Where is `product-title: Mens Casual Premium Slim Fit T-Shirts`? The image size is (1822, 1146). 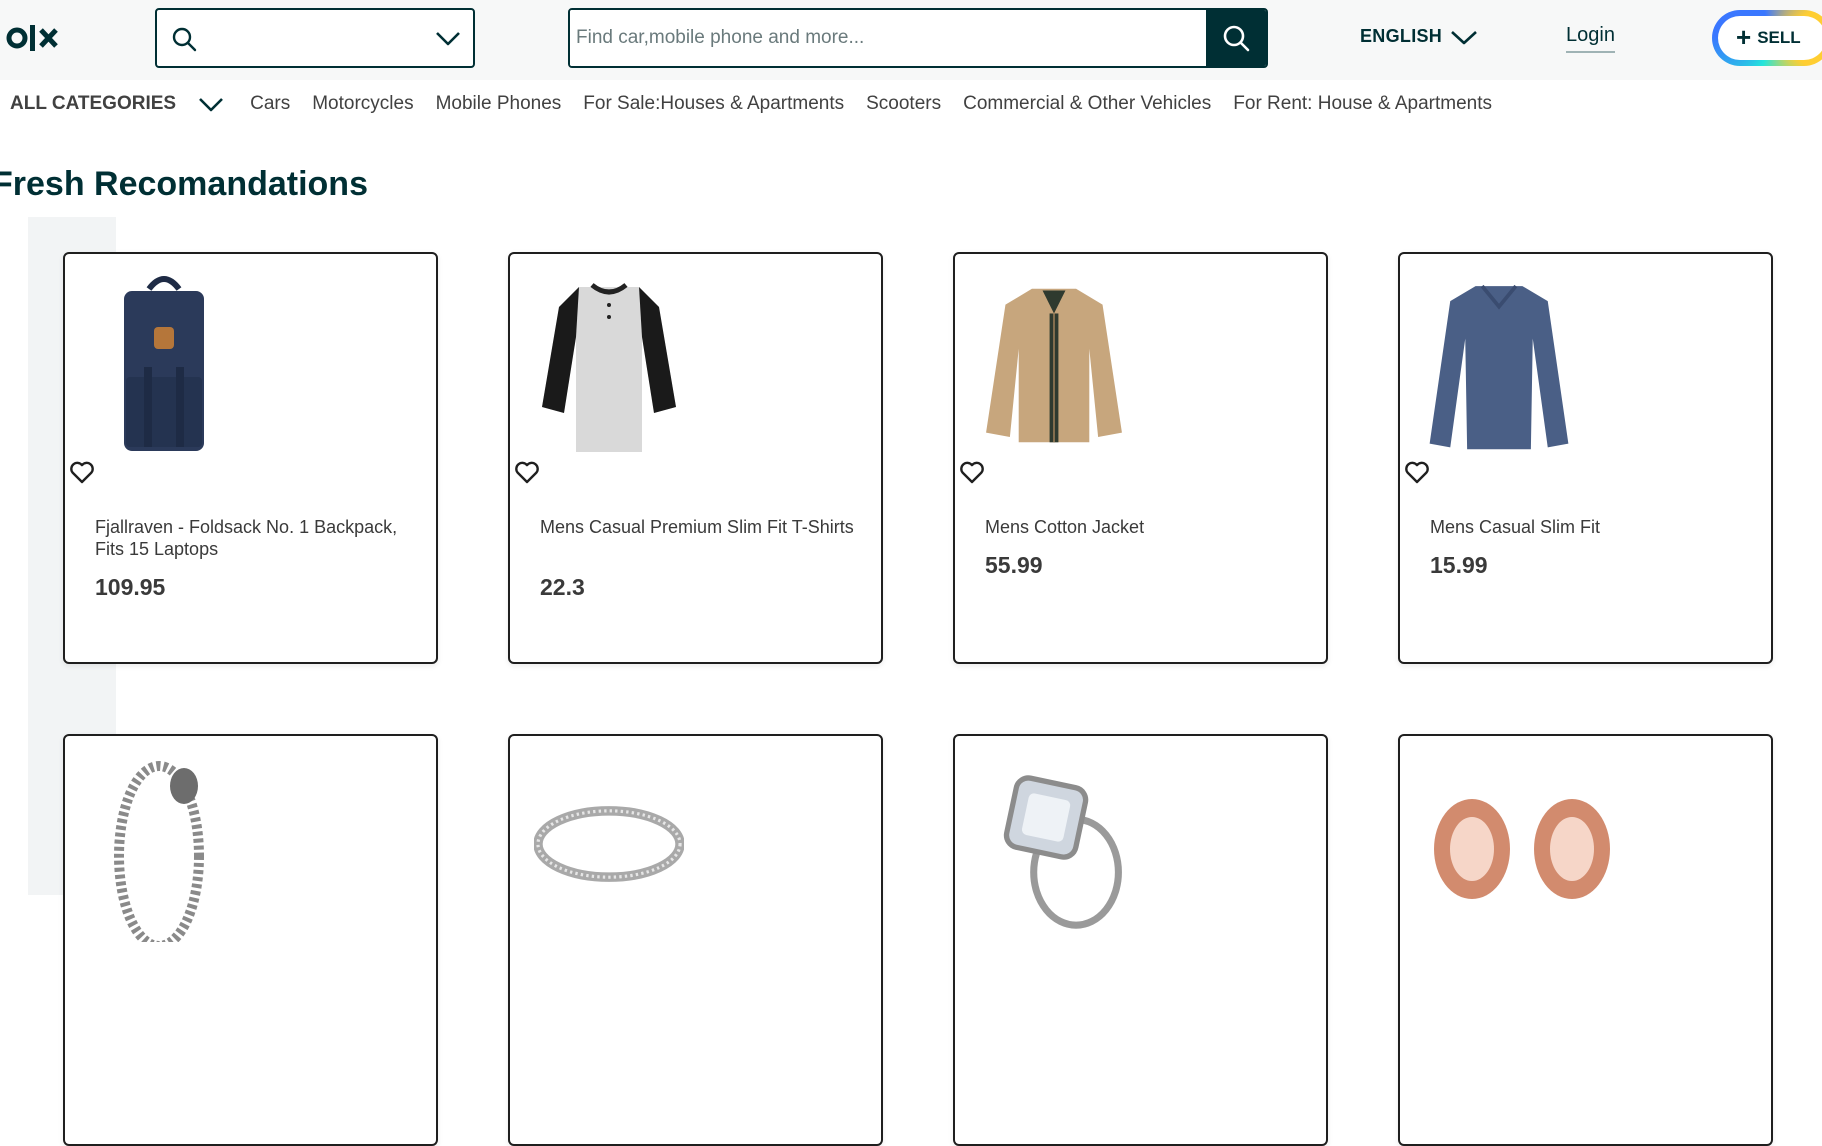 product-title: Mens Casual Premium Slim Fit T-Shirts is located at coordinates (700, 527).